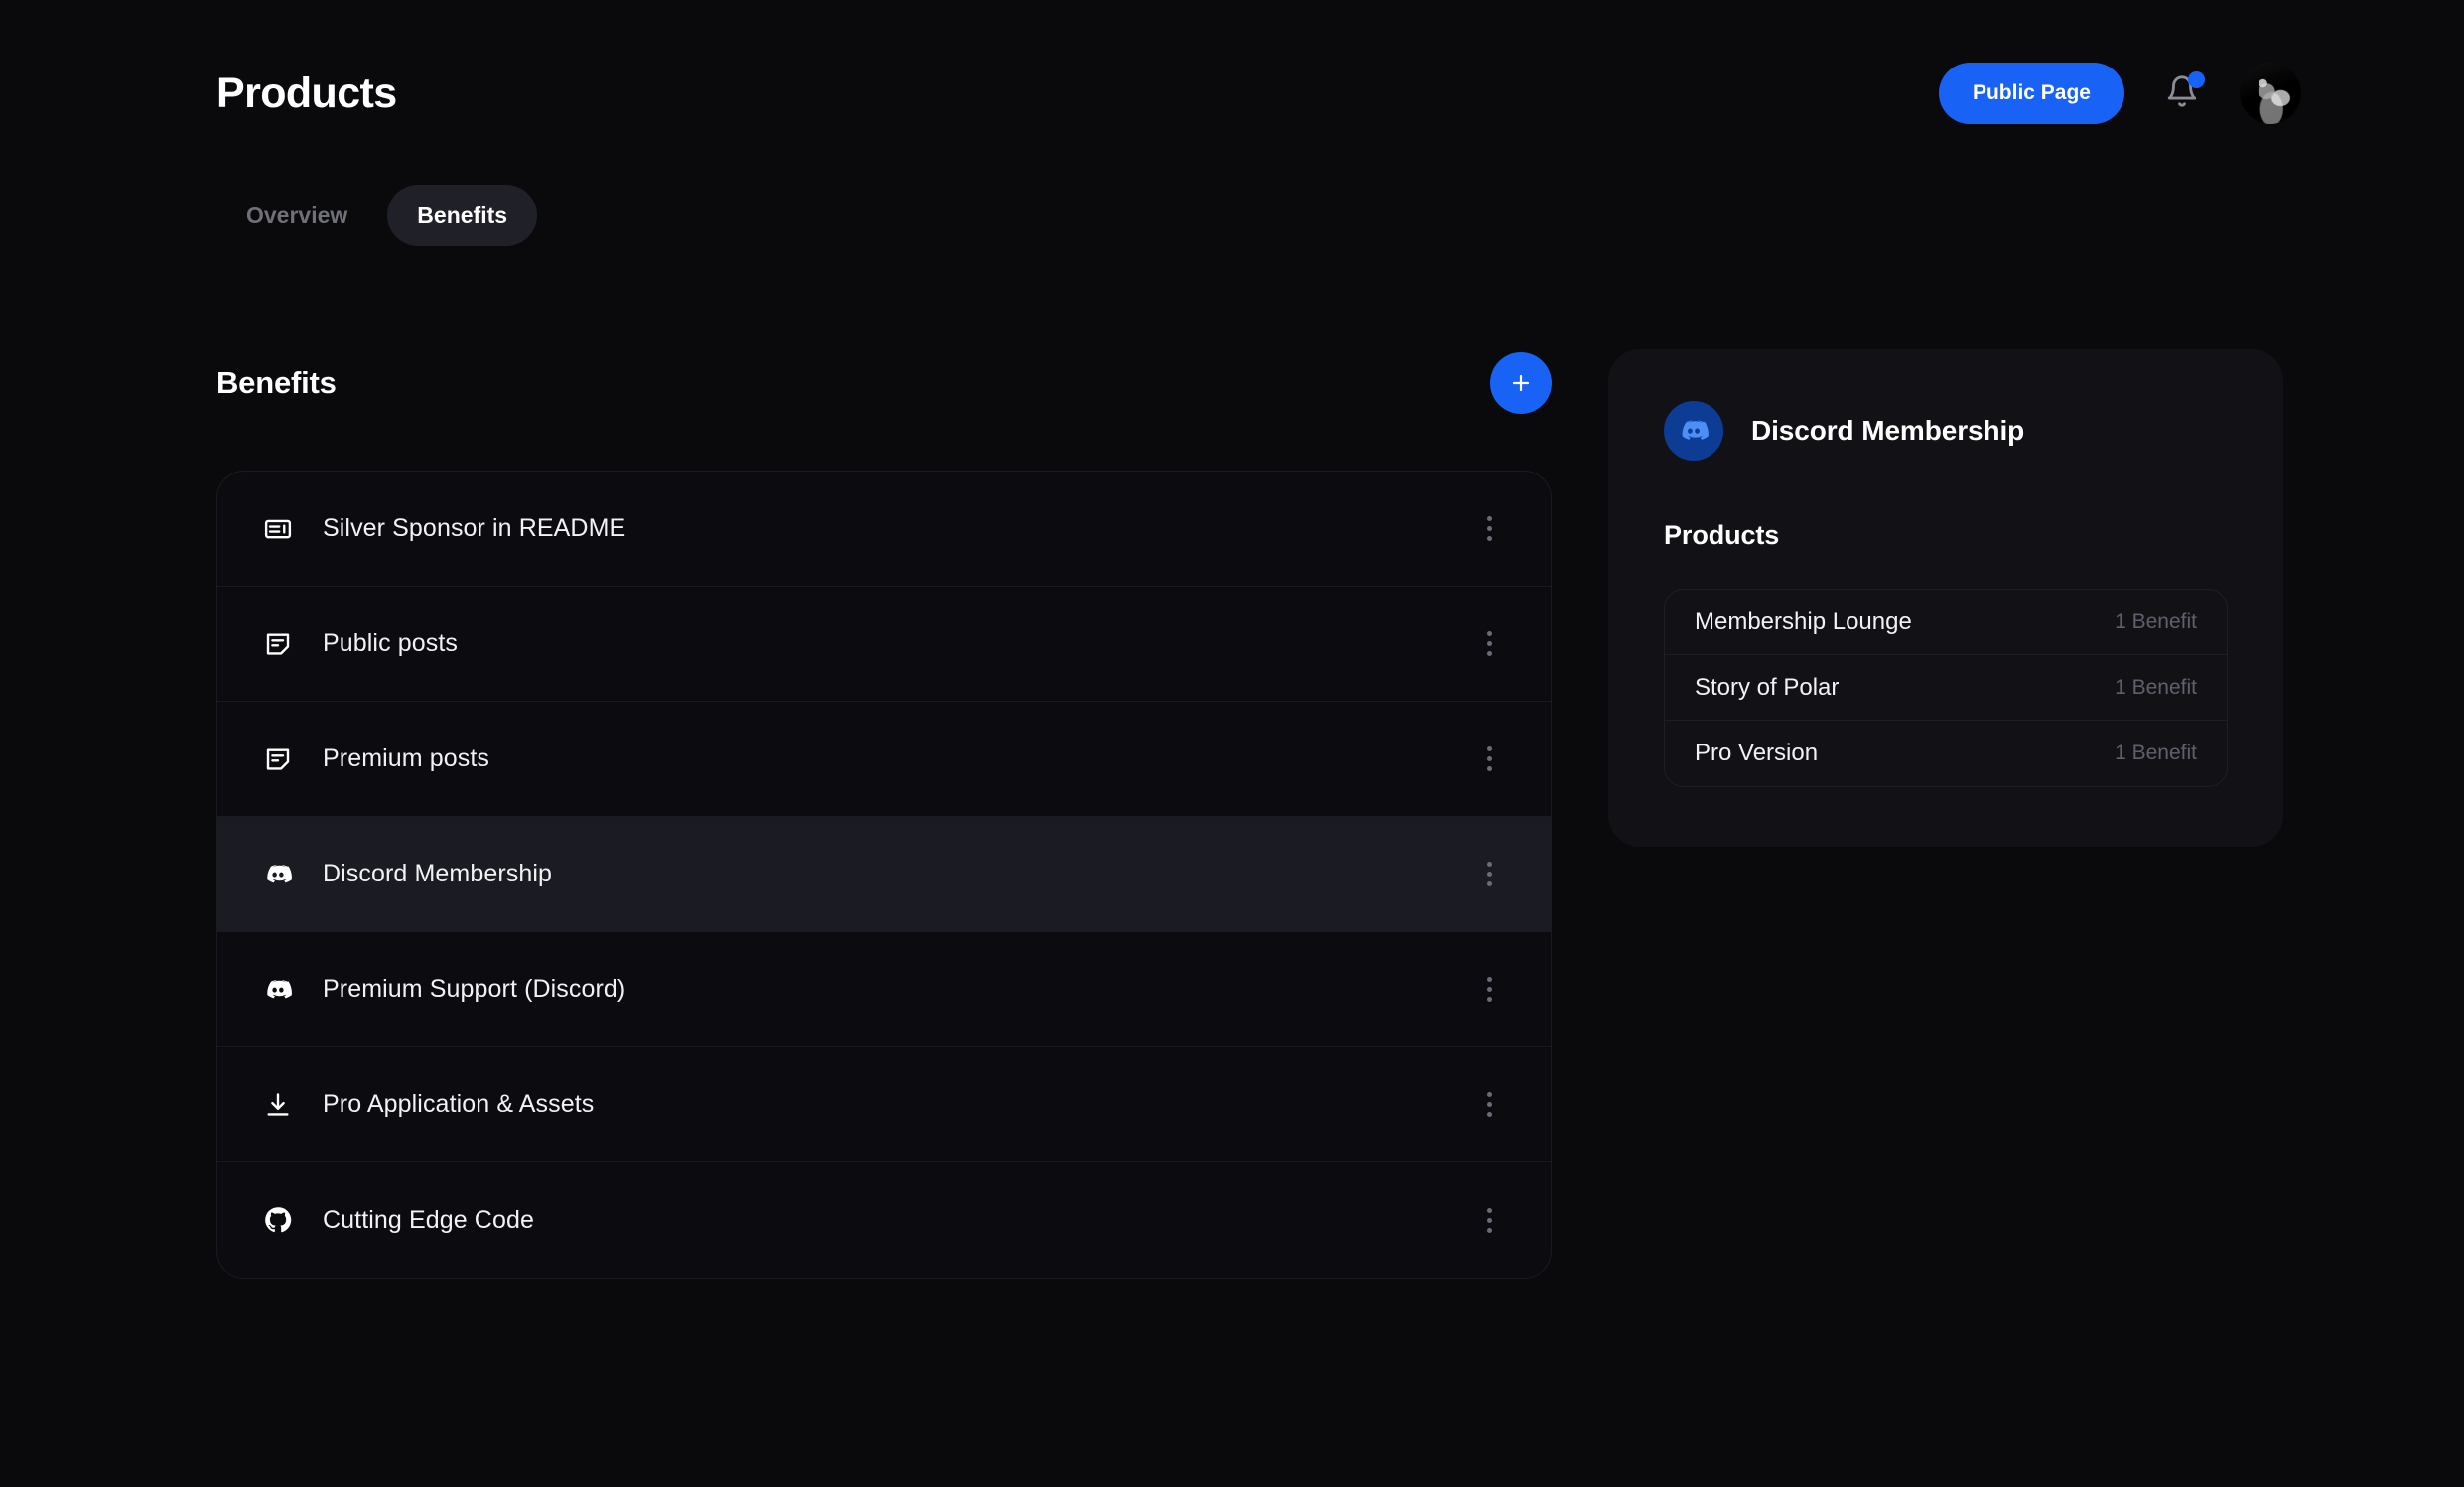 This screenshot has width=2464, height=1487. What do you see at coordinates (884, 383) in the screenshot?
I see `benefits-header: Benefits` at bounding box center [884, 383].